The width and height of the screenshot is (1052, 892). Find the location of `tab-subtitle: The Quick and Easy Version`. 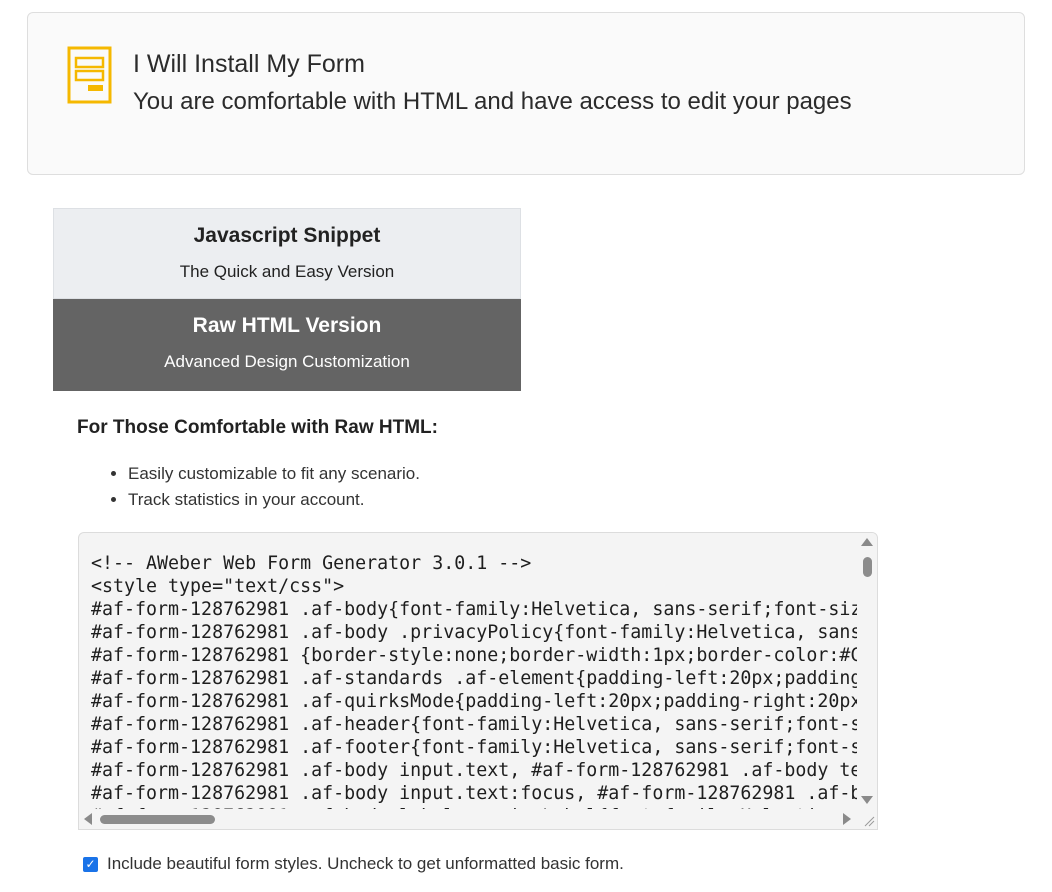

tab-subtitle: The Quick and Easy Version is located at coordinates (287, 271).